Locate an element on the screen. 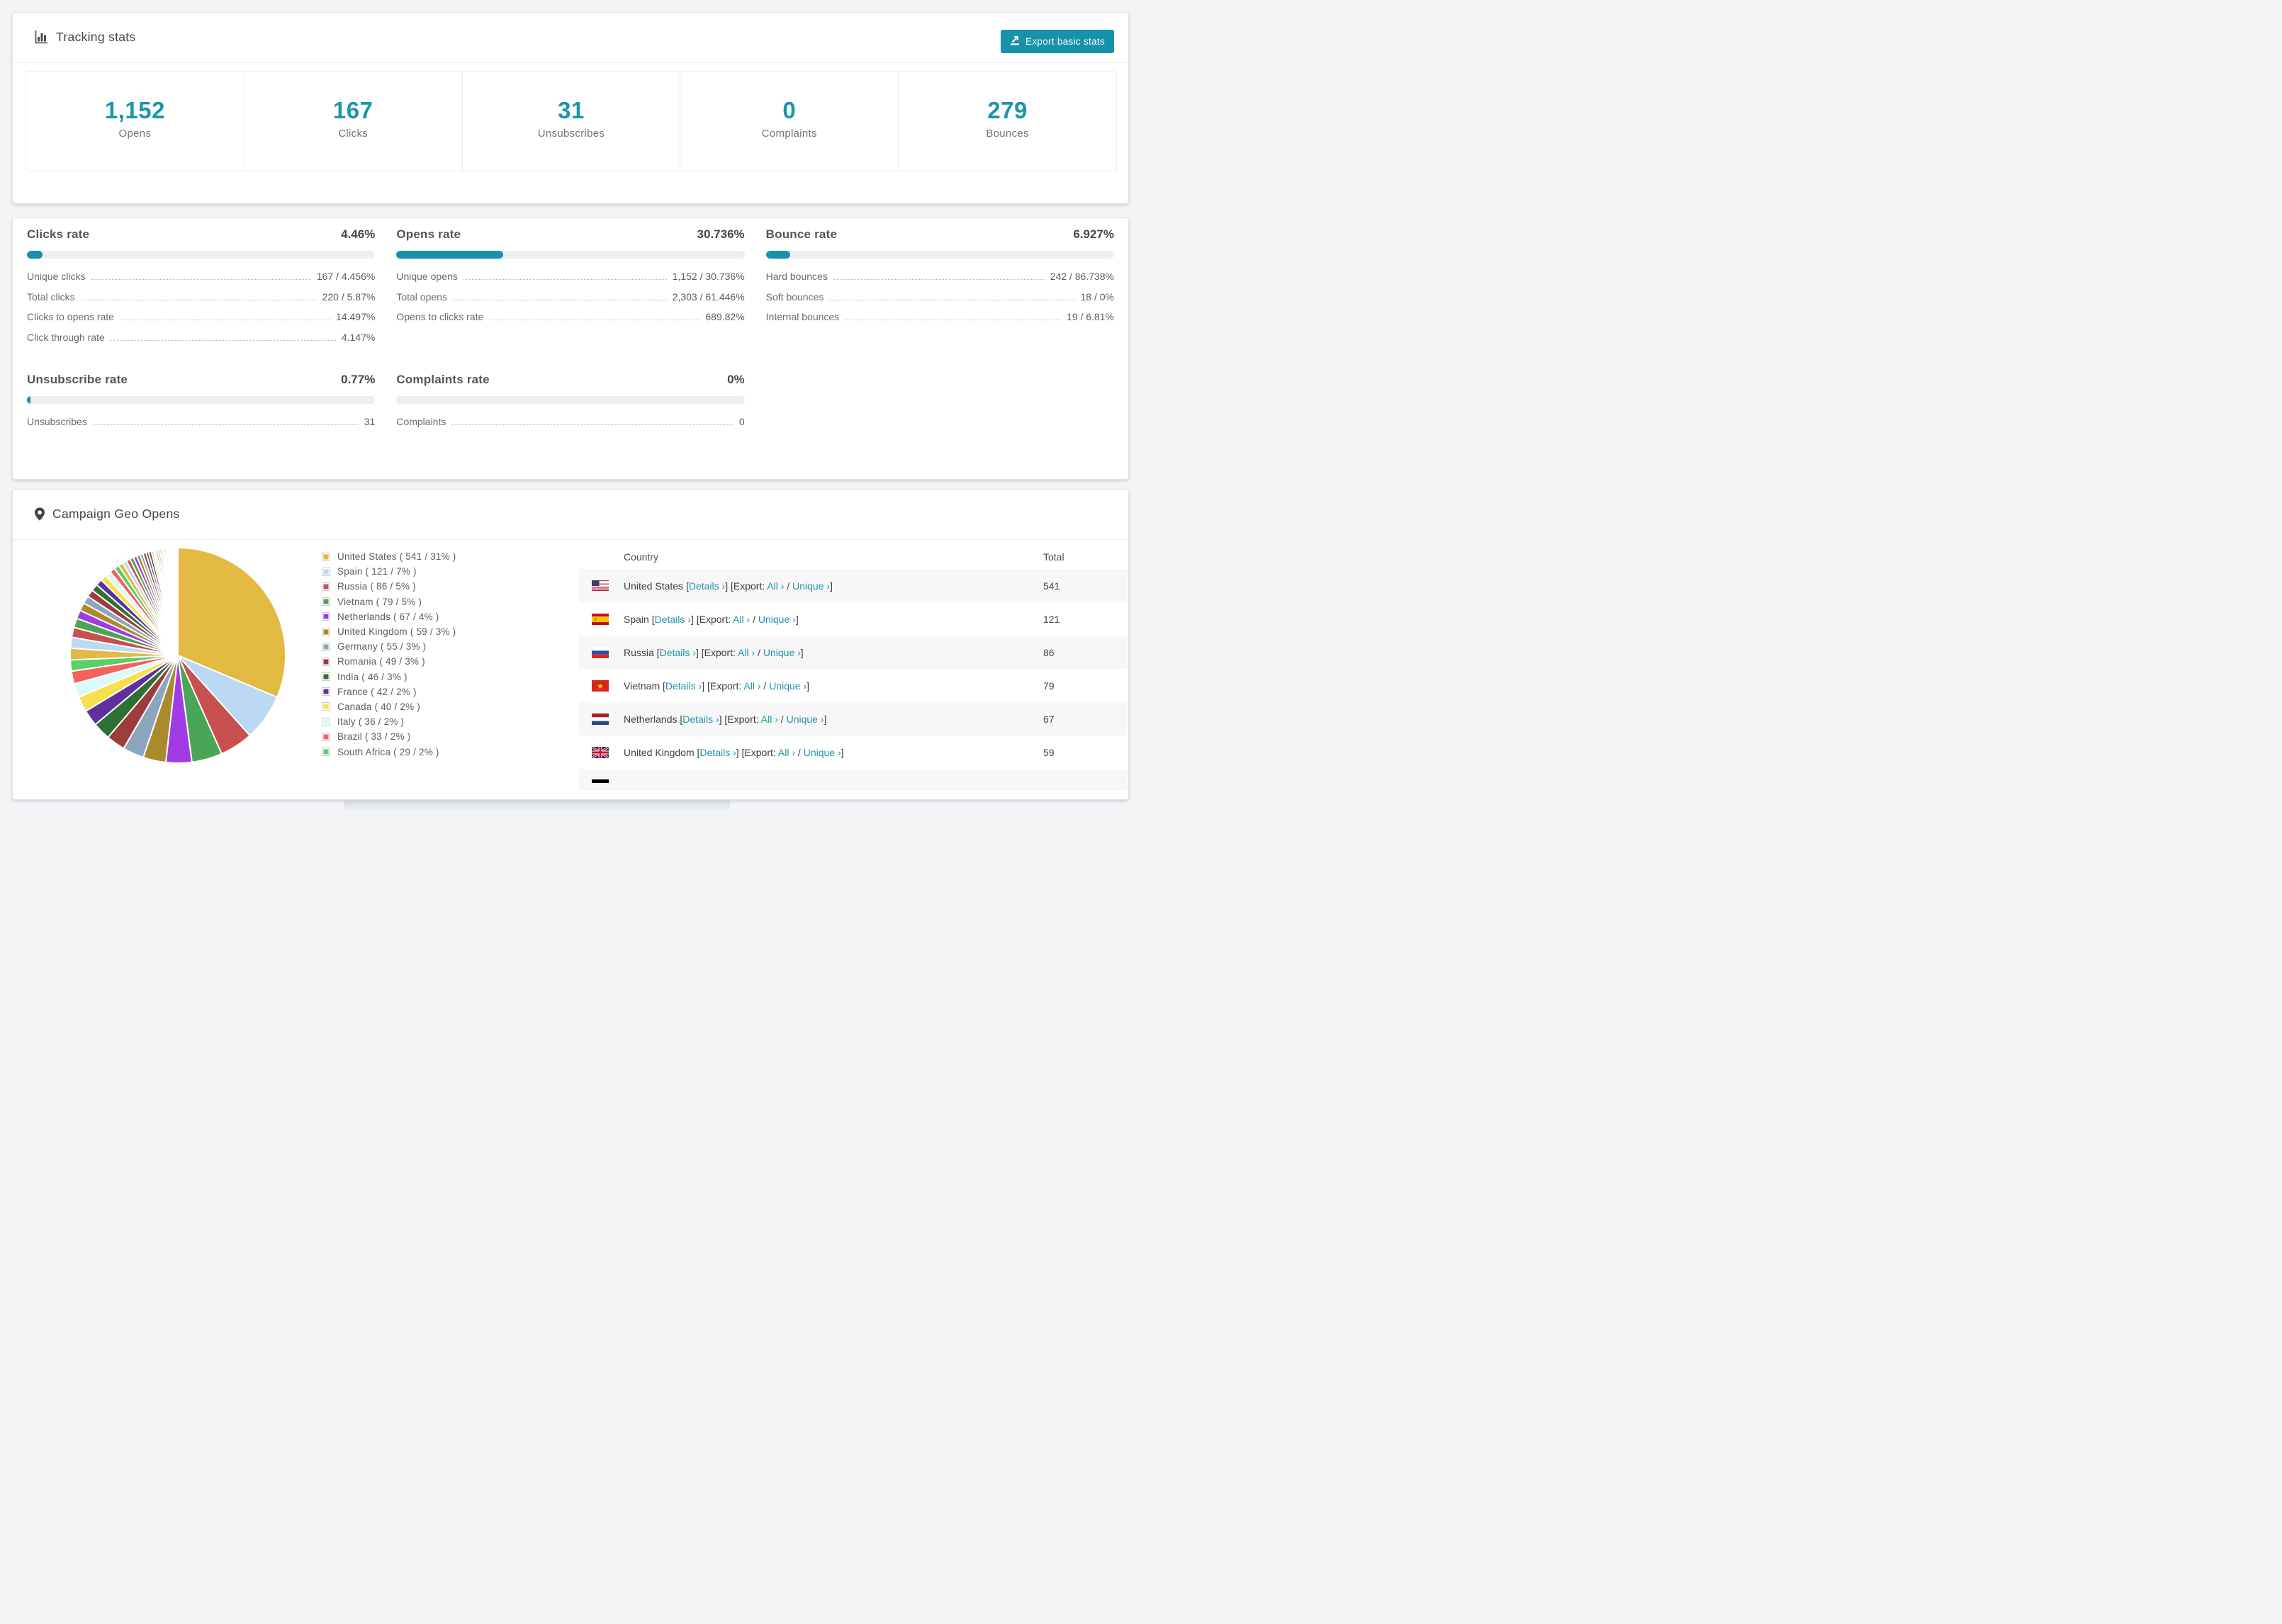  export-basic-stats-button: Export basic stats is located at coordinates (1058, 42).